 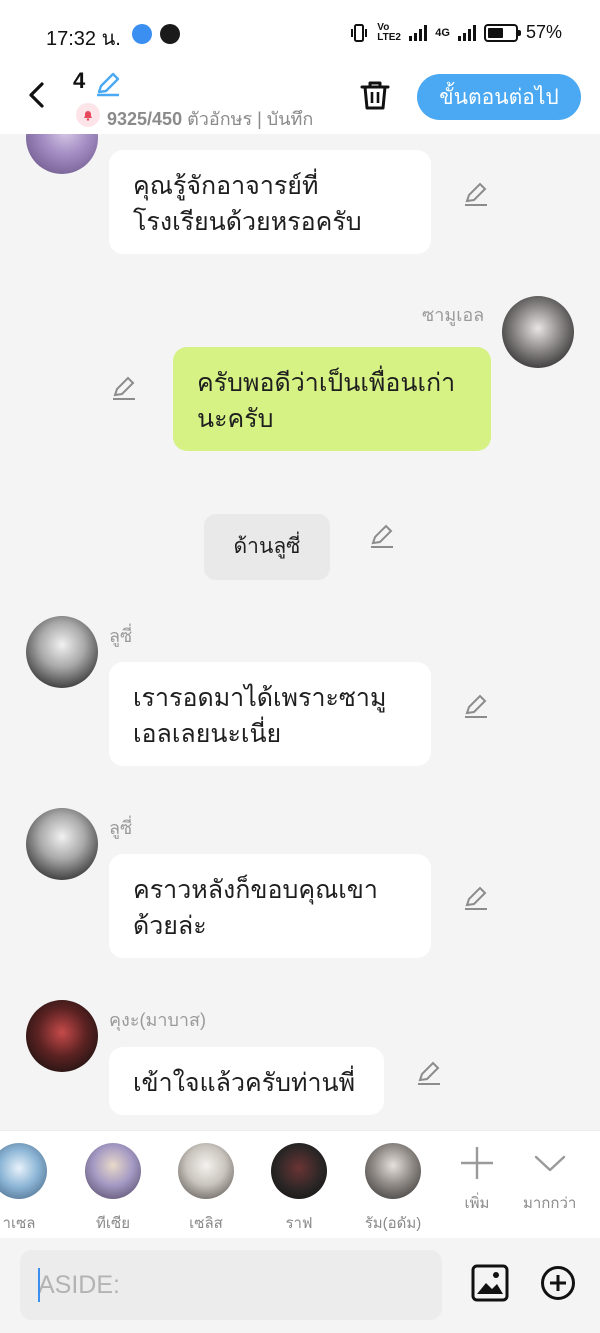 I want to click on sender-name: คุงะ(มาบาส), so click(x=157, y=1020).